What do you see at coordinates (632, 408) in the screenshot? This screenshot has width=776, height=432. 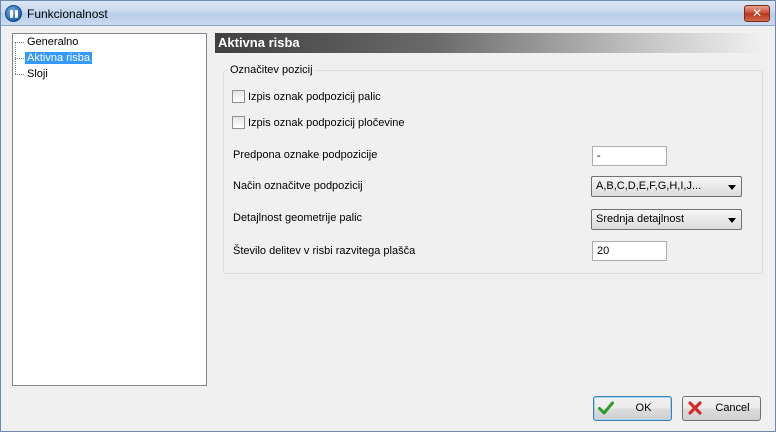 I see `ok-button: OK` at bounding box center [632, 408].